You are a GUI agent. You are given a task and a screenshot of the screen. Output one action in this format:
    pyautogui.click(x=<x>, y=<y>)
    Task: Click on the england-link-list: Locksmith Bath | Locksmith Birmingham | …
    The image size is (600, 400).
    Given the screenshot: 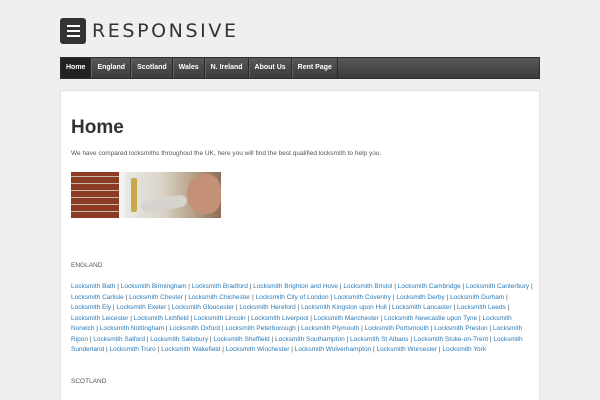 What is the action you would take?
    pyautogui.click(x=302, y=319)
    